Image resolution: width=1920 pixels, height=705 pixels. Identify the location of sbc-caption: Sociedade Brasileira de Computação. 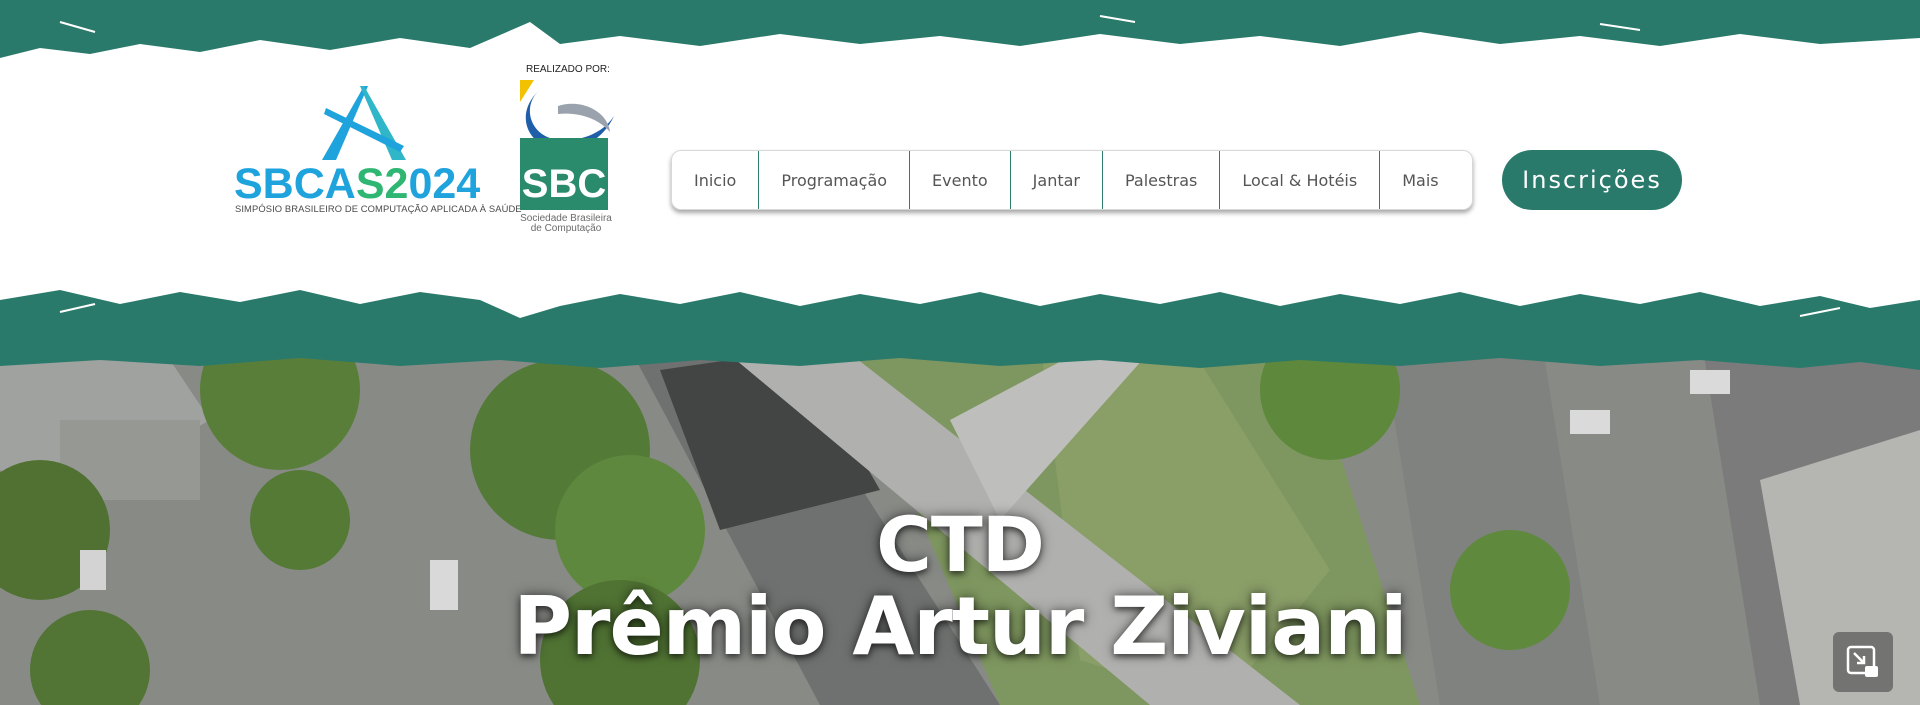
(566, 223).